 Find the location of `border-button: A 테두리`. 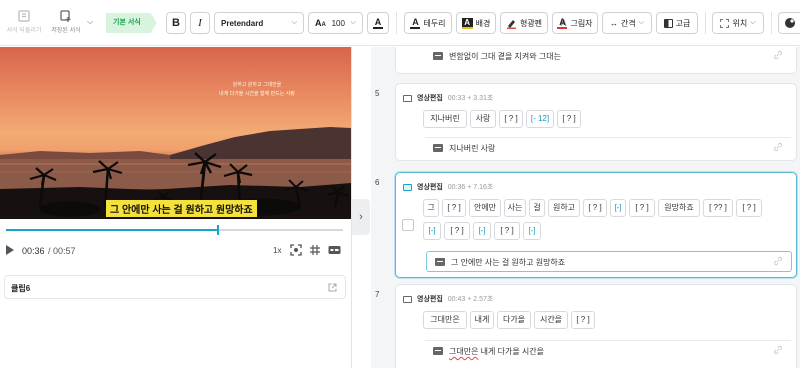

border-button: A 테두리 is located at coordinates (428, 23).